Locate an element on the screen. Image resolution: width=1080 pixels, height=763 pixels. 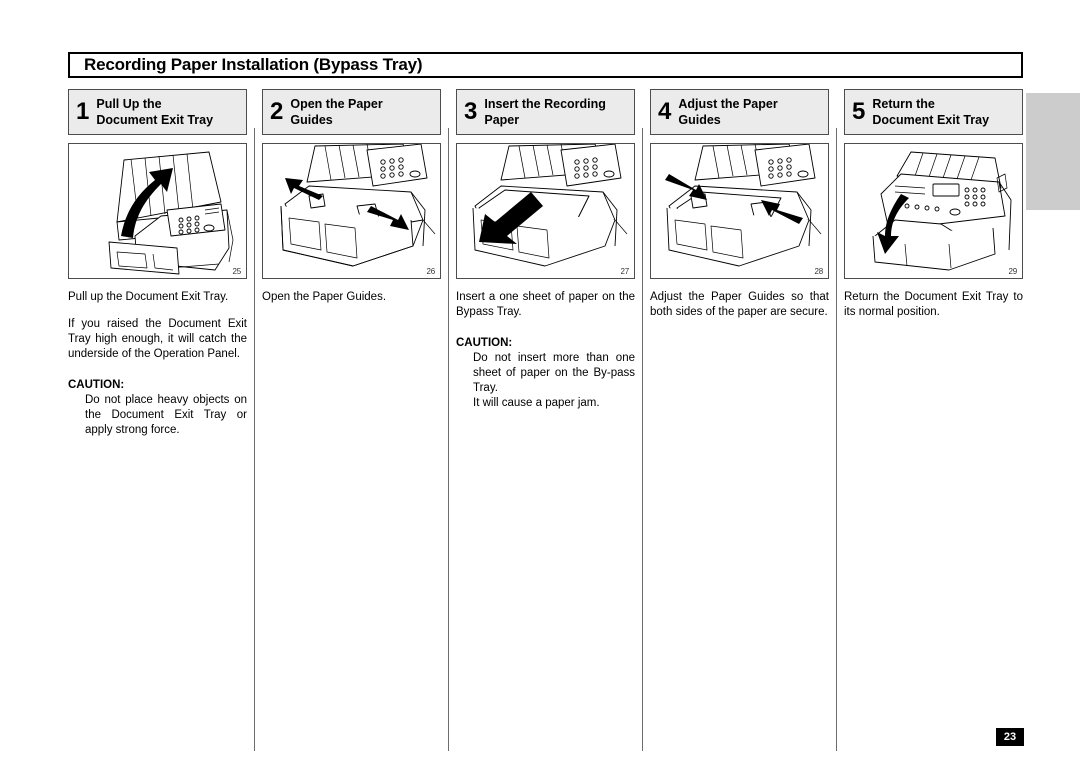
step-label-5: Return the Document Exit Tray is located at coordinates (930, 112).